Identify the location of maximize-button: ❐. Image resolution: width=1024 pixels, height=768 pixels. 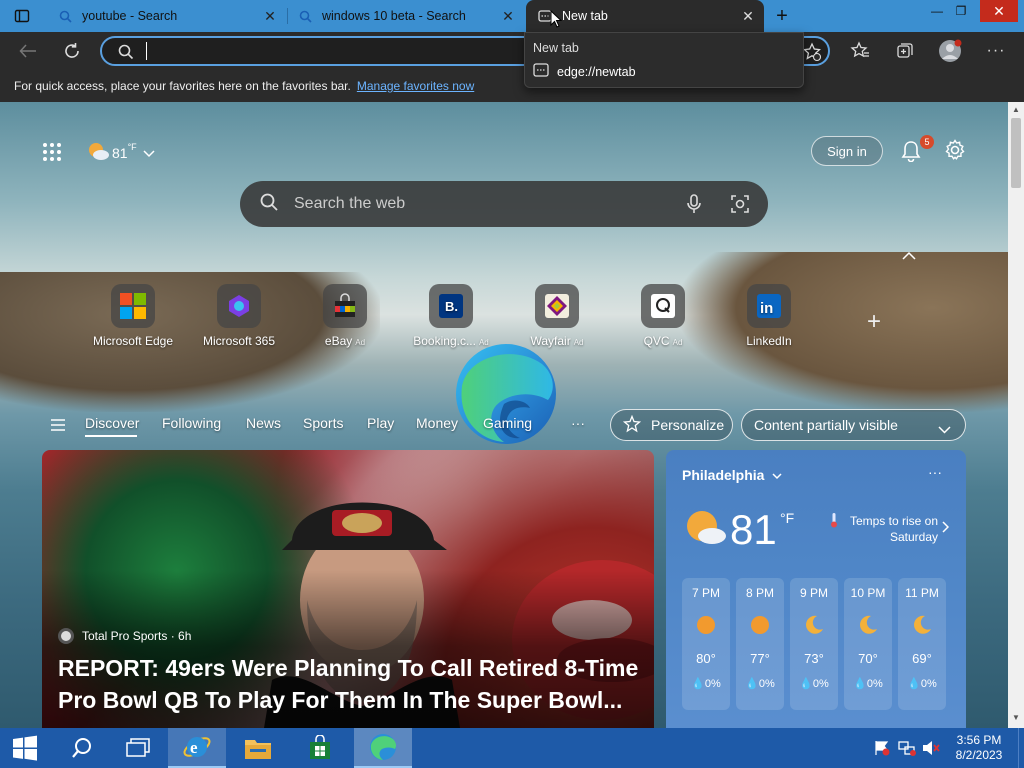
(961, 11).